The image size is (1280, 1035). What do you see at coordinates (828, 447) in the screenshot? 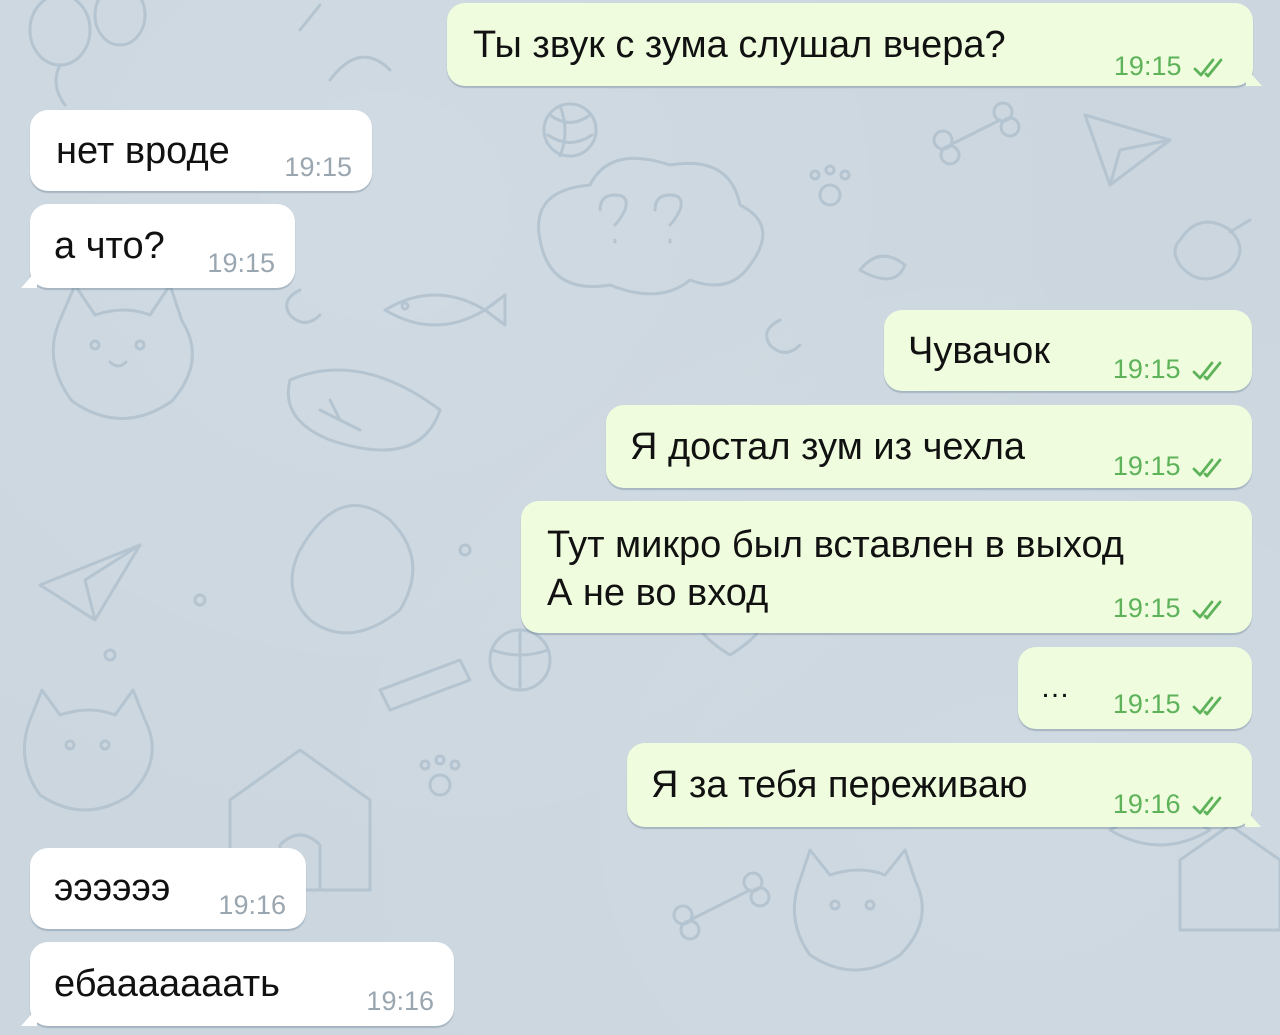
I see `message-text: Я достал зум из чехла` at bounding box center [828, 447].